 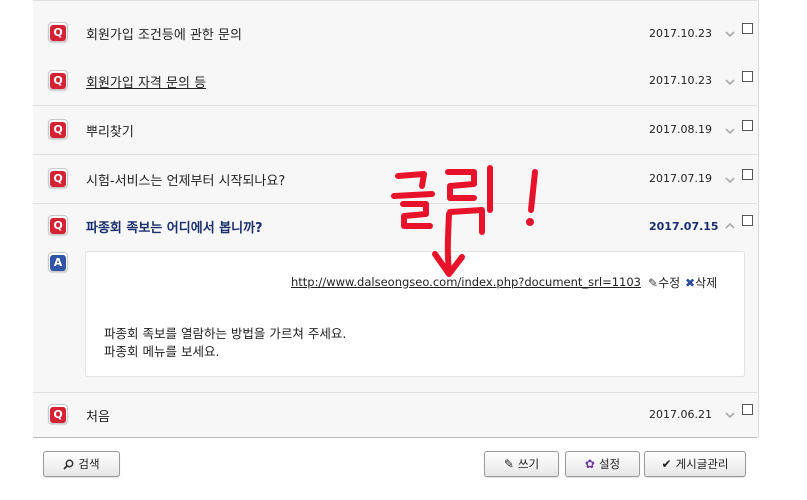 I want to click on manage-posts-button: ✔ 게시글관리, so click(x=695, y=464).